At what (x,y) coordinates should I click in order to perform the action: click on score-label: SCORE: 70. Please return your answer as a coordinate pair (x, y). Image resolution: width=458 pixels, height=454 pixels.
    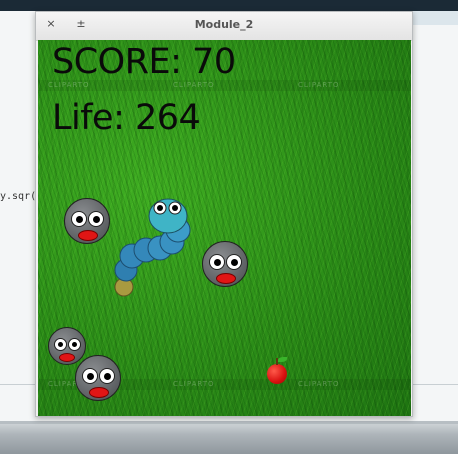
    Looking at the image, I should click on (144, 62).